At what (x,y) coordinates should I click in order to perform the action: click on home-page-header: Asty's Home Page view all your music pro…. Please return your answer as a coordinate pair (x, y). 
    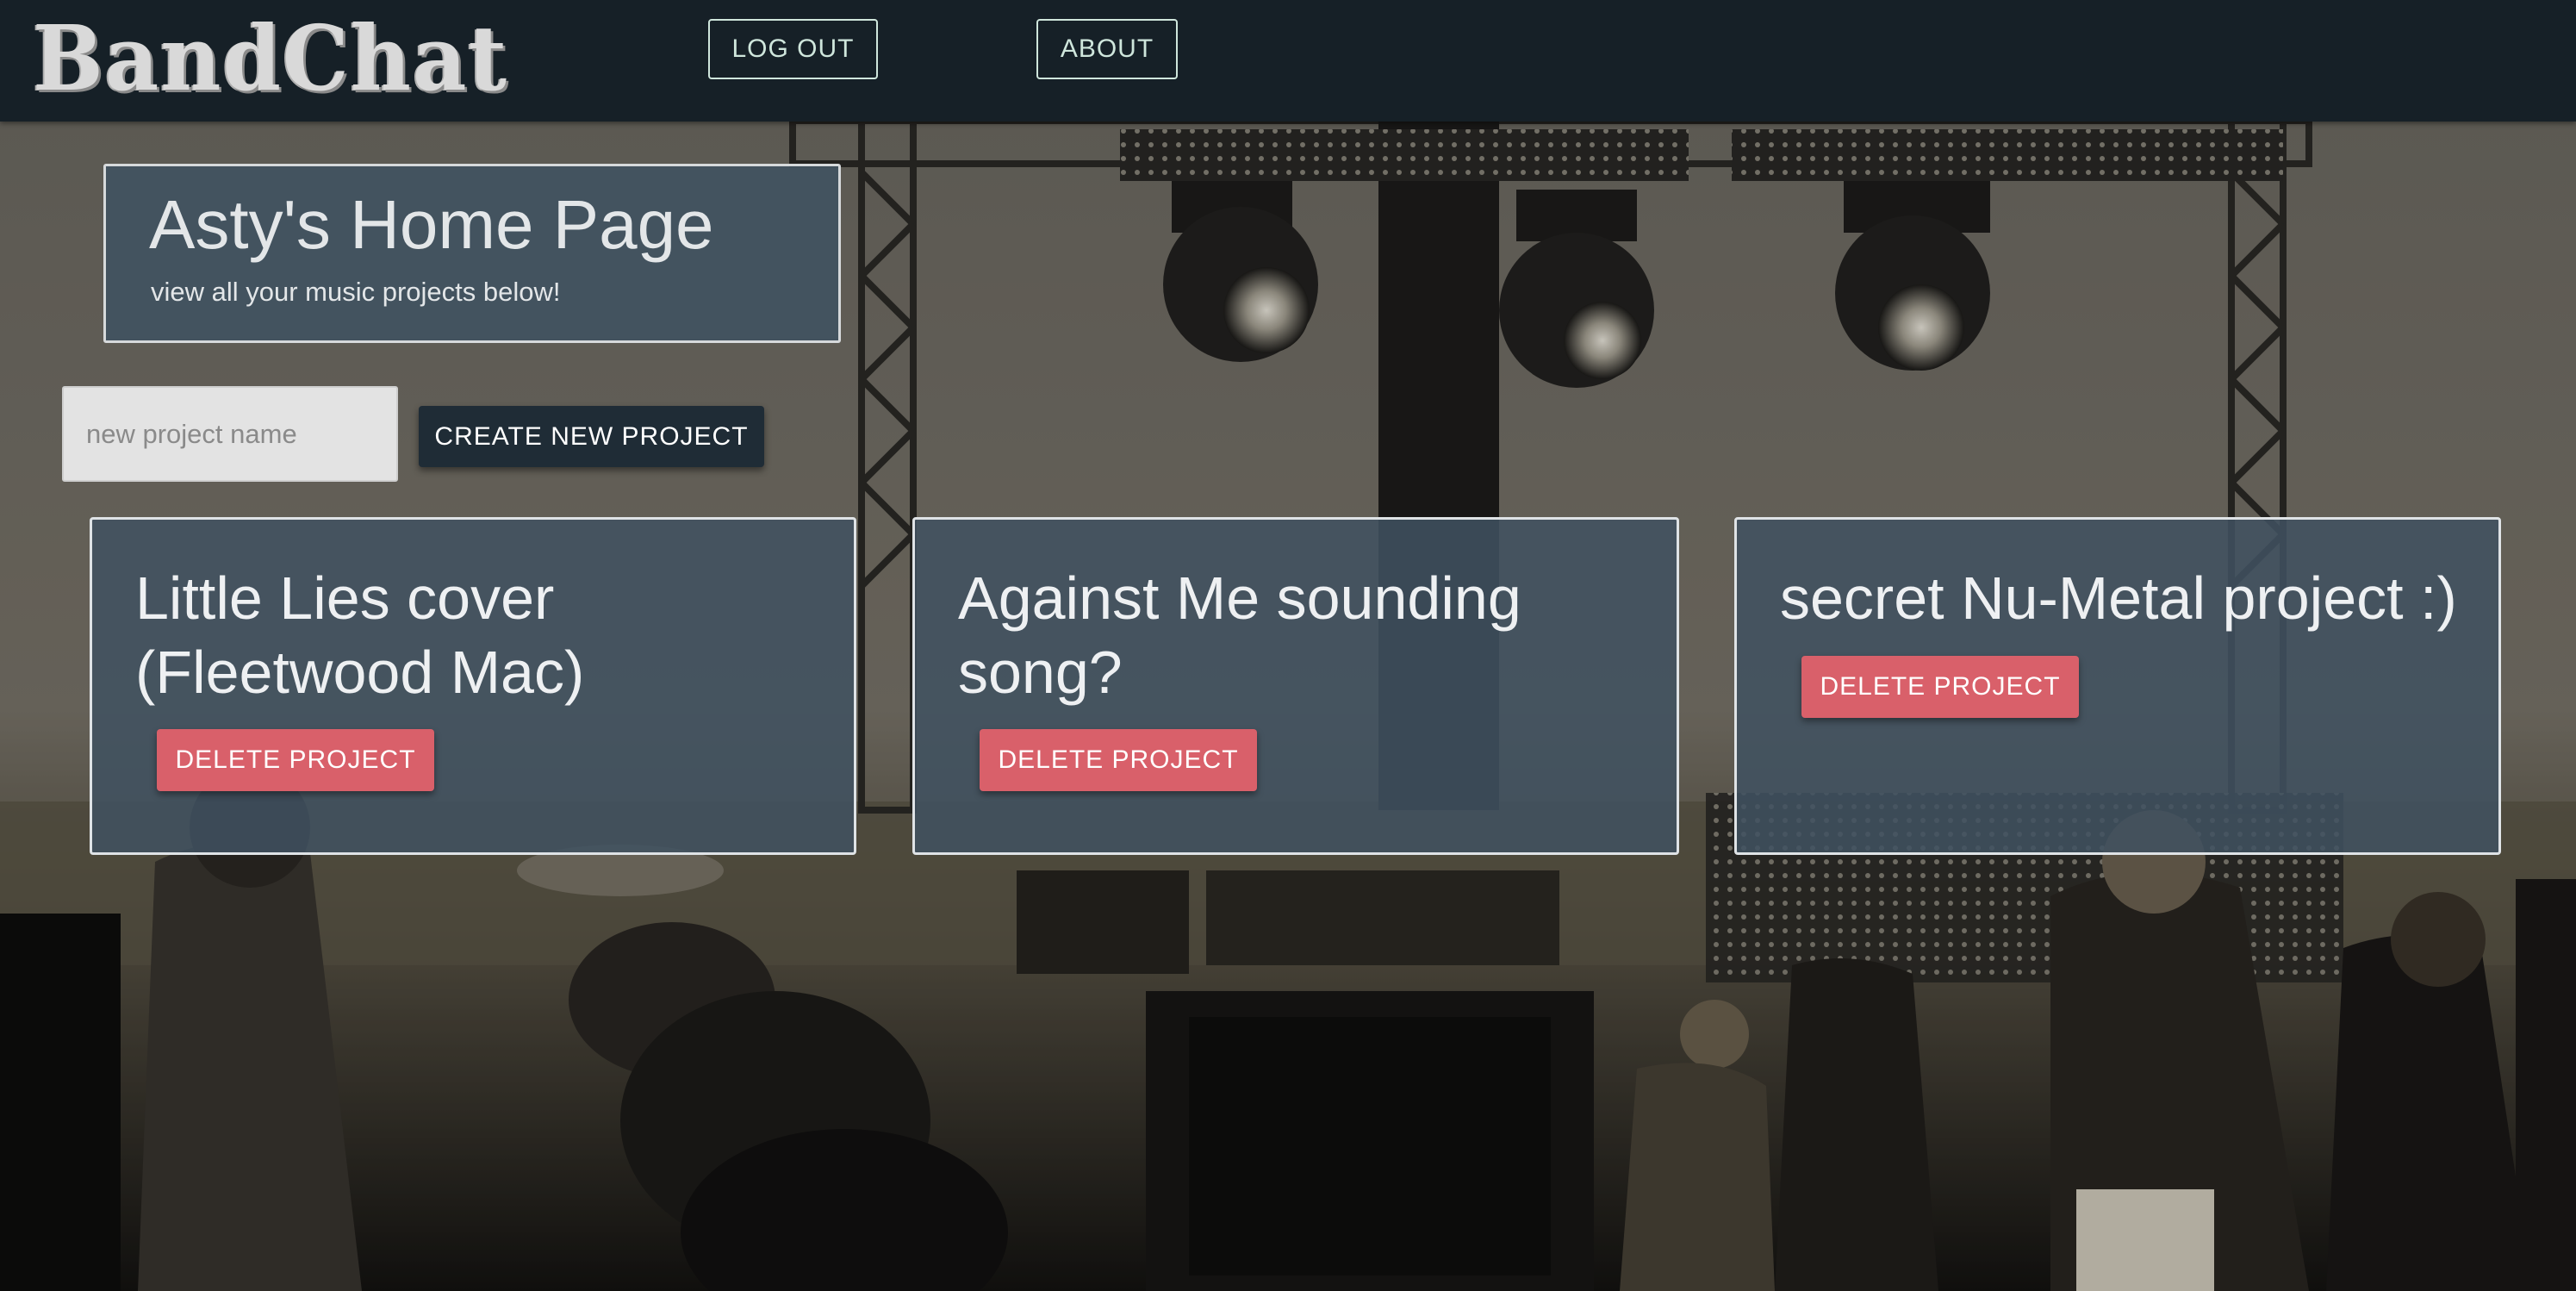
    Looking at the image, I should click on (472, 253).